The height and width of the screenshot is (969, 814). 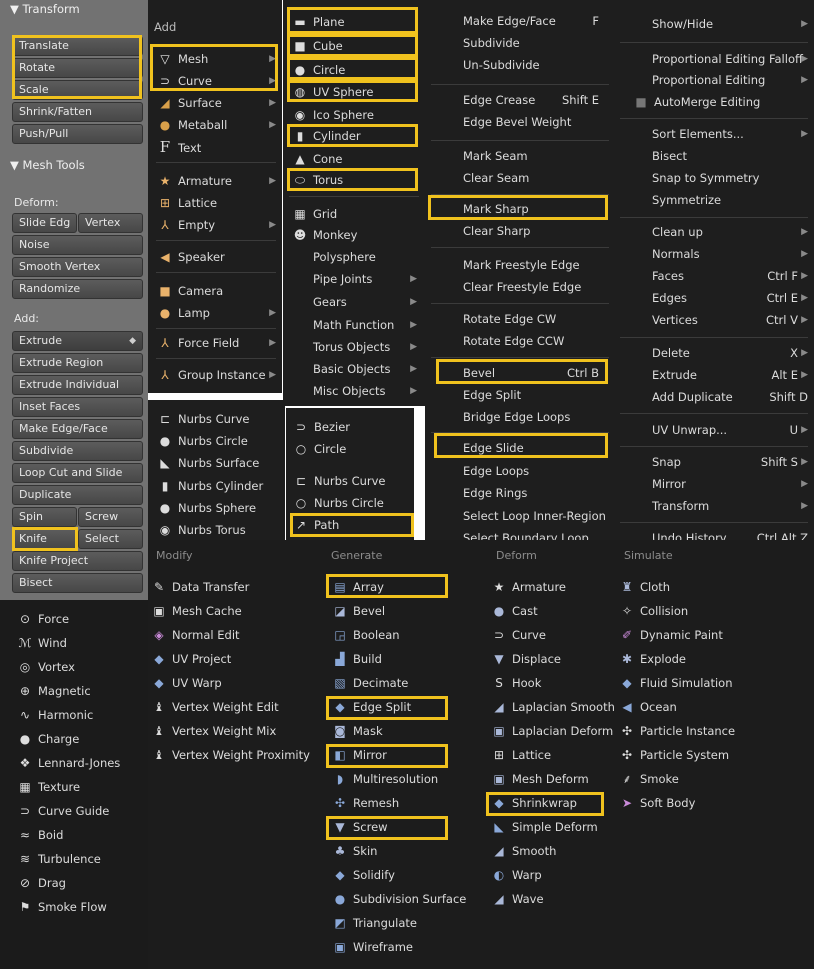 I want to click on extrude-individual-button: Extrude Individual, so click(x=77, y=385).